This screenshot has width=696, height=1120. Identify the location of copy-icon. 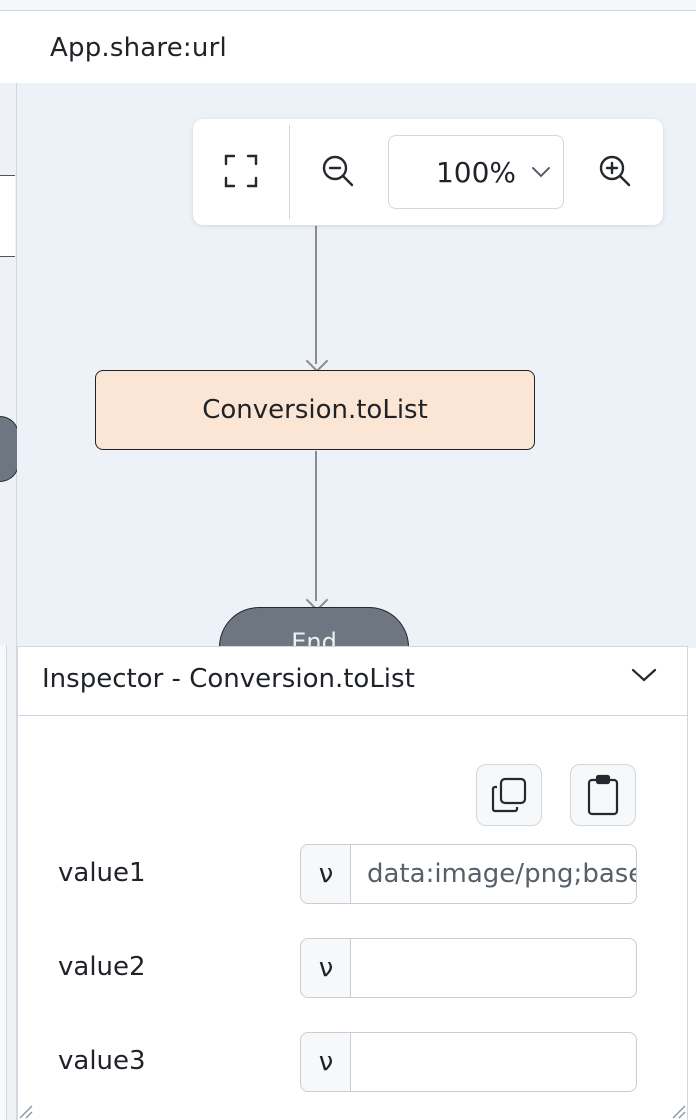
(509, 795).